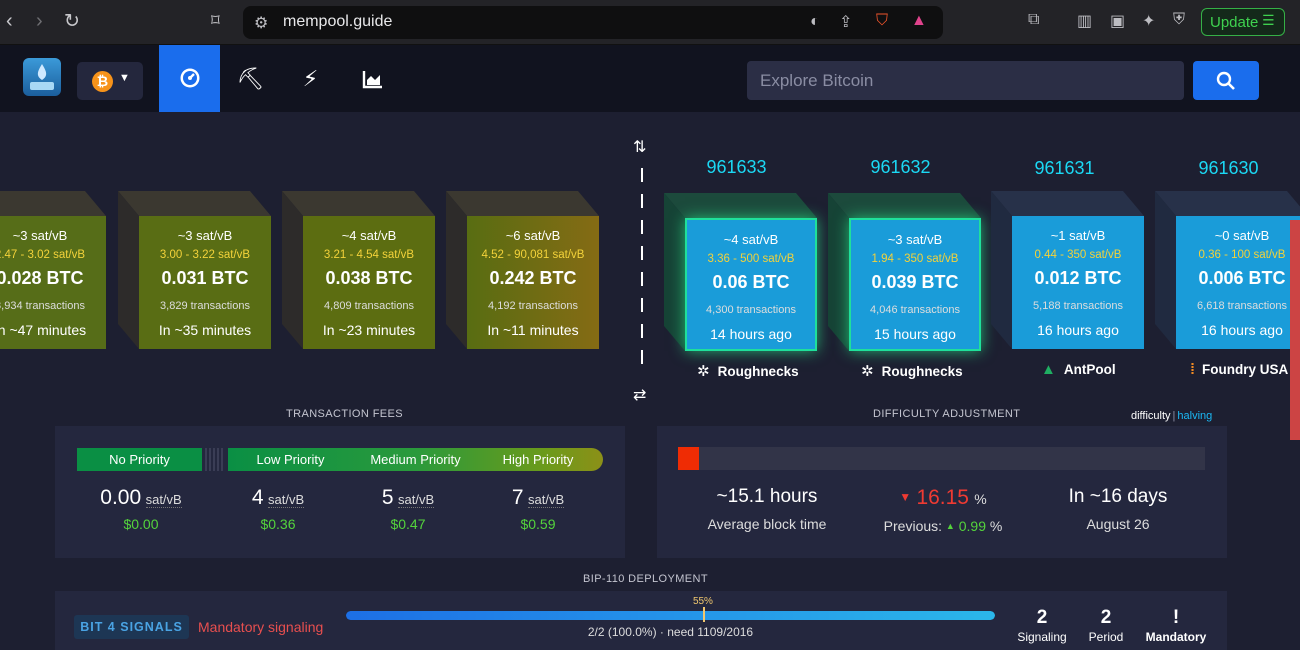  Describe the element at coordinates (369, 278) in the screenshot. I see `block-amount: 0.038 BTC` at that location.